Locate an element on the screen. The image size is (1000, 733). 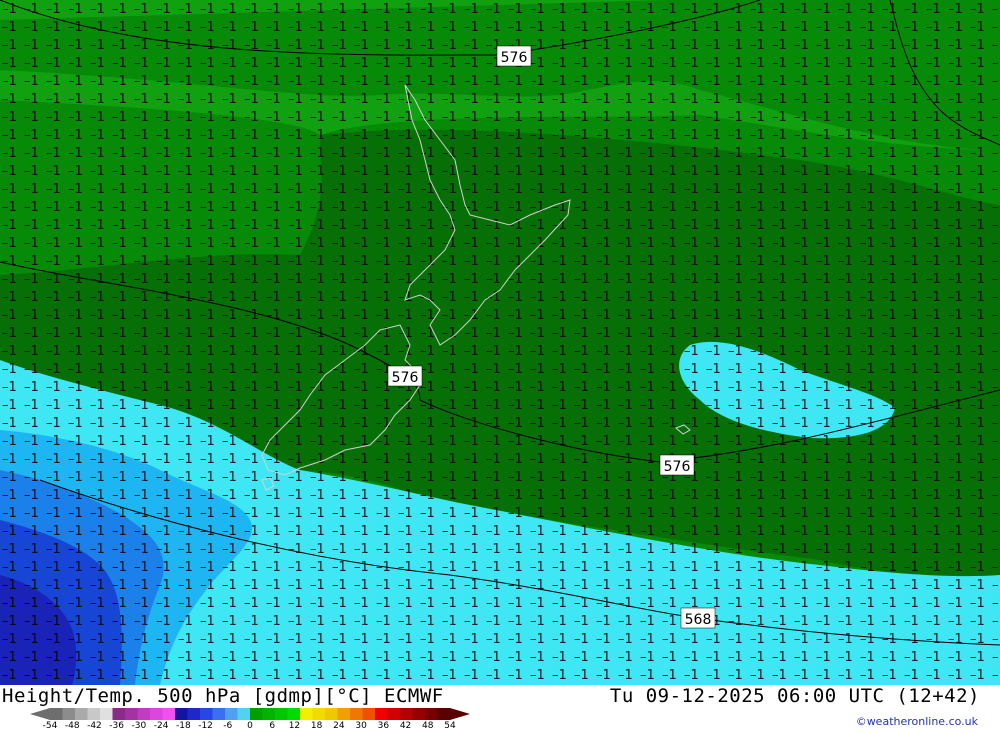
colorbar-tick-label: 18 is located at coordinates (316, 726).